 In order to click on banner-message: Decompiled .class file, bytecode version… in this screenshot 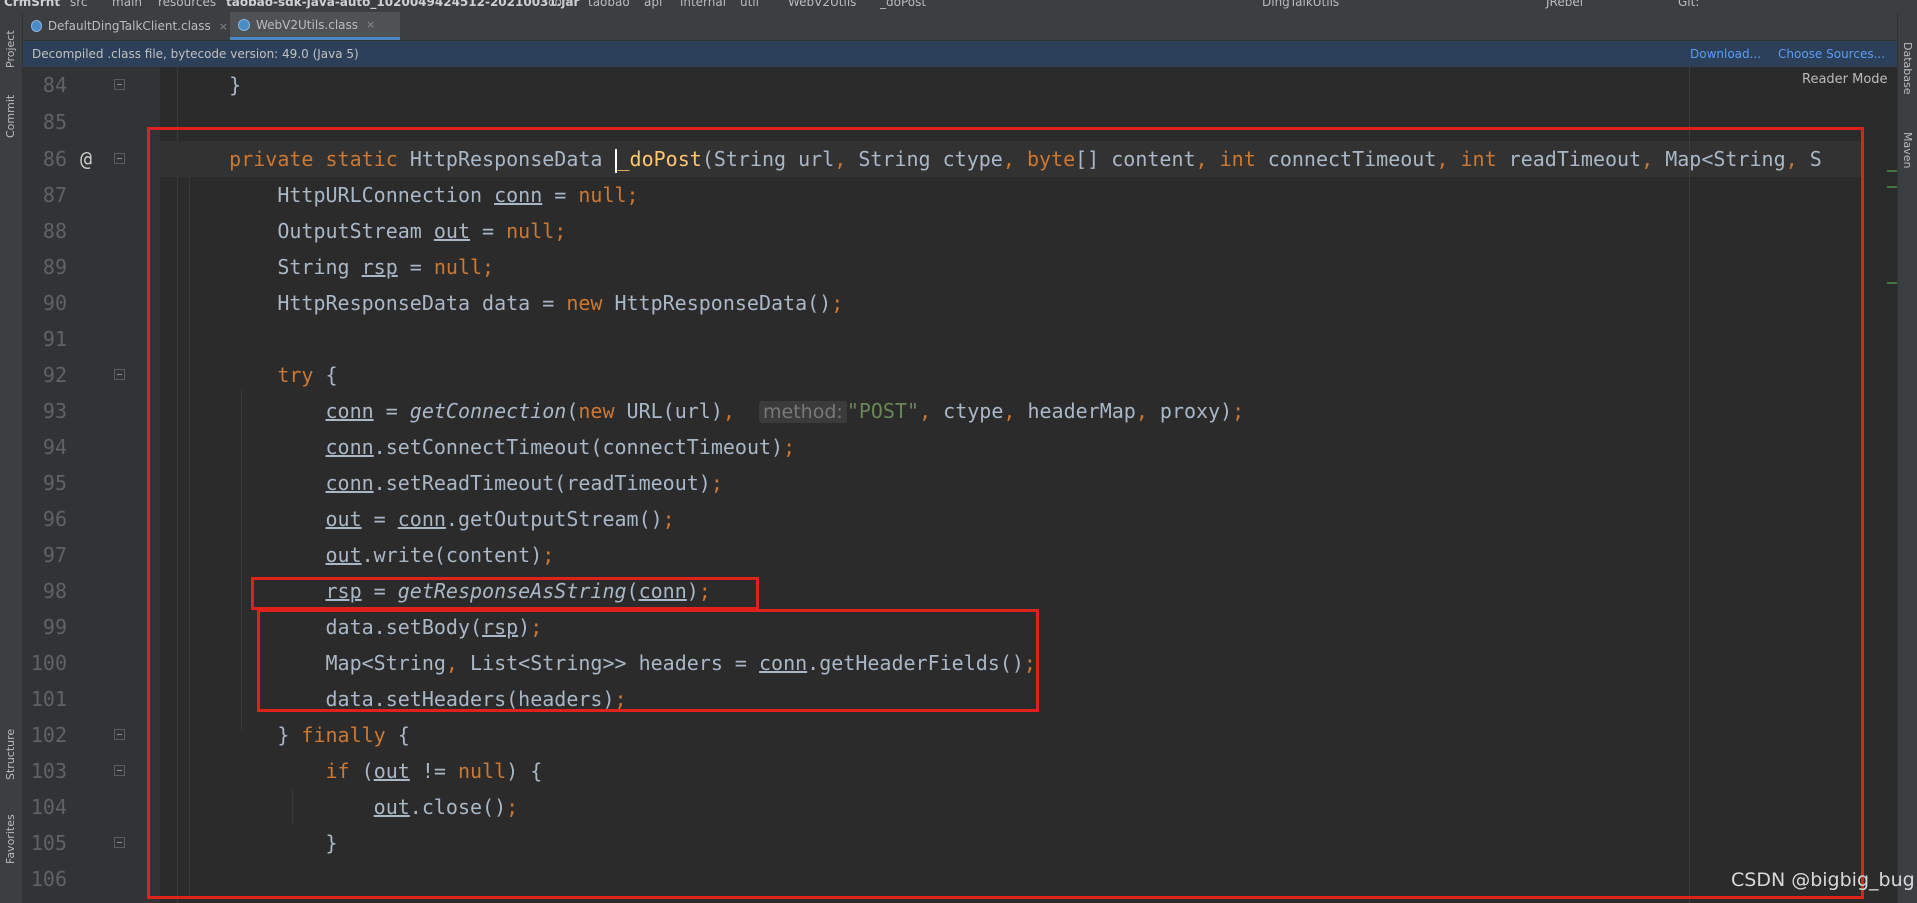, I will do `click(195, 54)`.